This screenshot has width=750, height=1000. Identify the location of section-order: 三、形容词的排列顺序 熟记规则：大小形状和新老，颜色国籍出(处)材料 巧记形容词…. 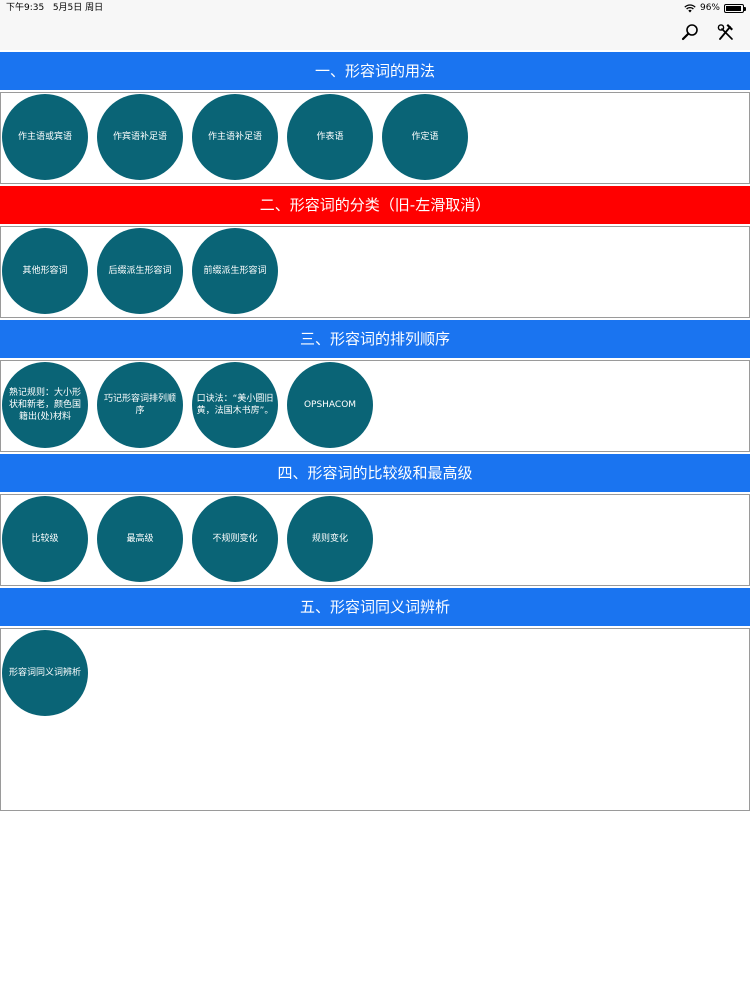
(375, 386).